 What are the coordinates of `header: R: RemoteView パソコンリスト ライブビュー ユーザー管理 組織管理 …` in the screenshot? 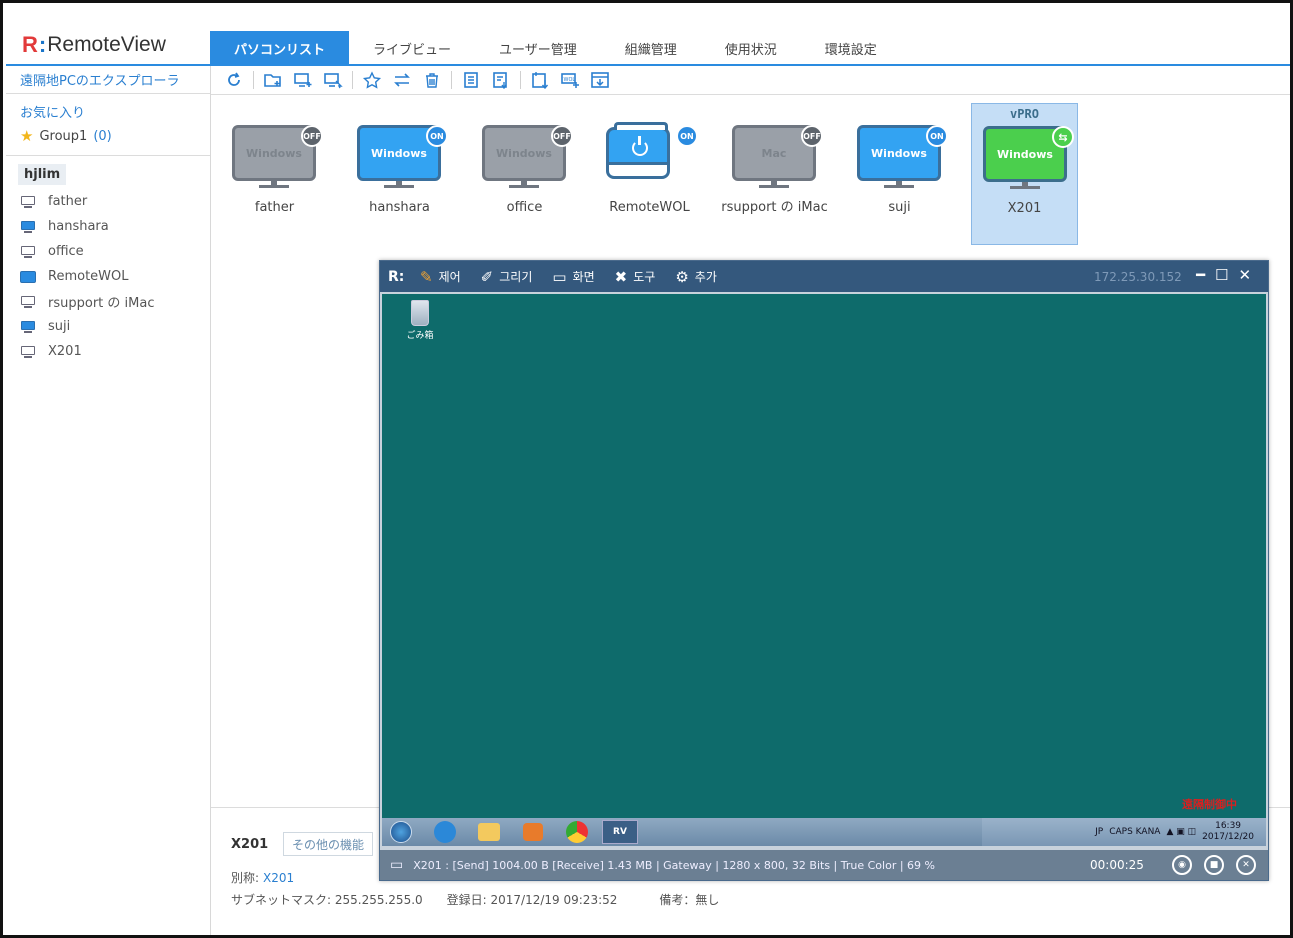 It's located at (648, 36).